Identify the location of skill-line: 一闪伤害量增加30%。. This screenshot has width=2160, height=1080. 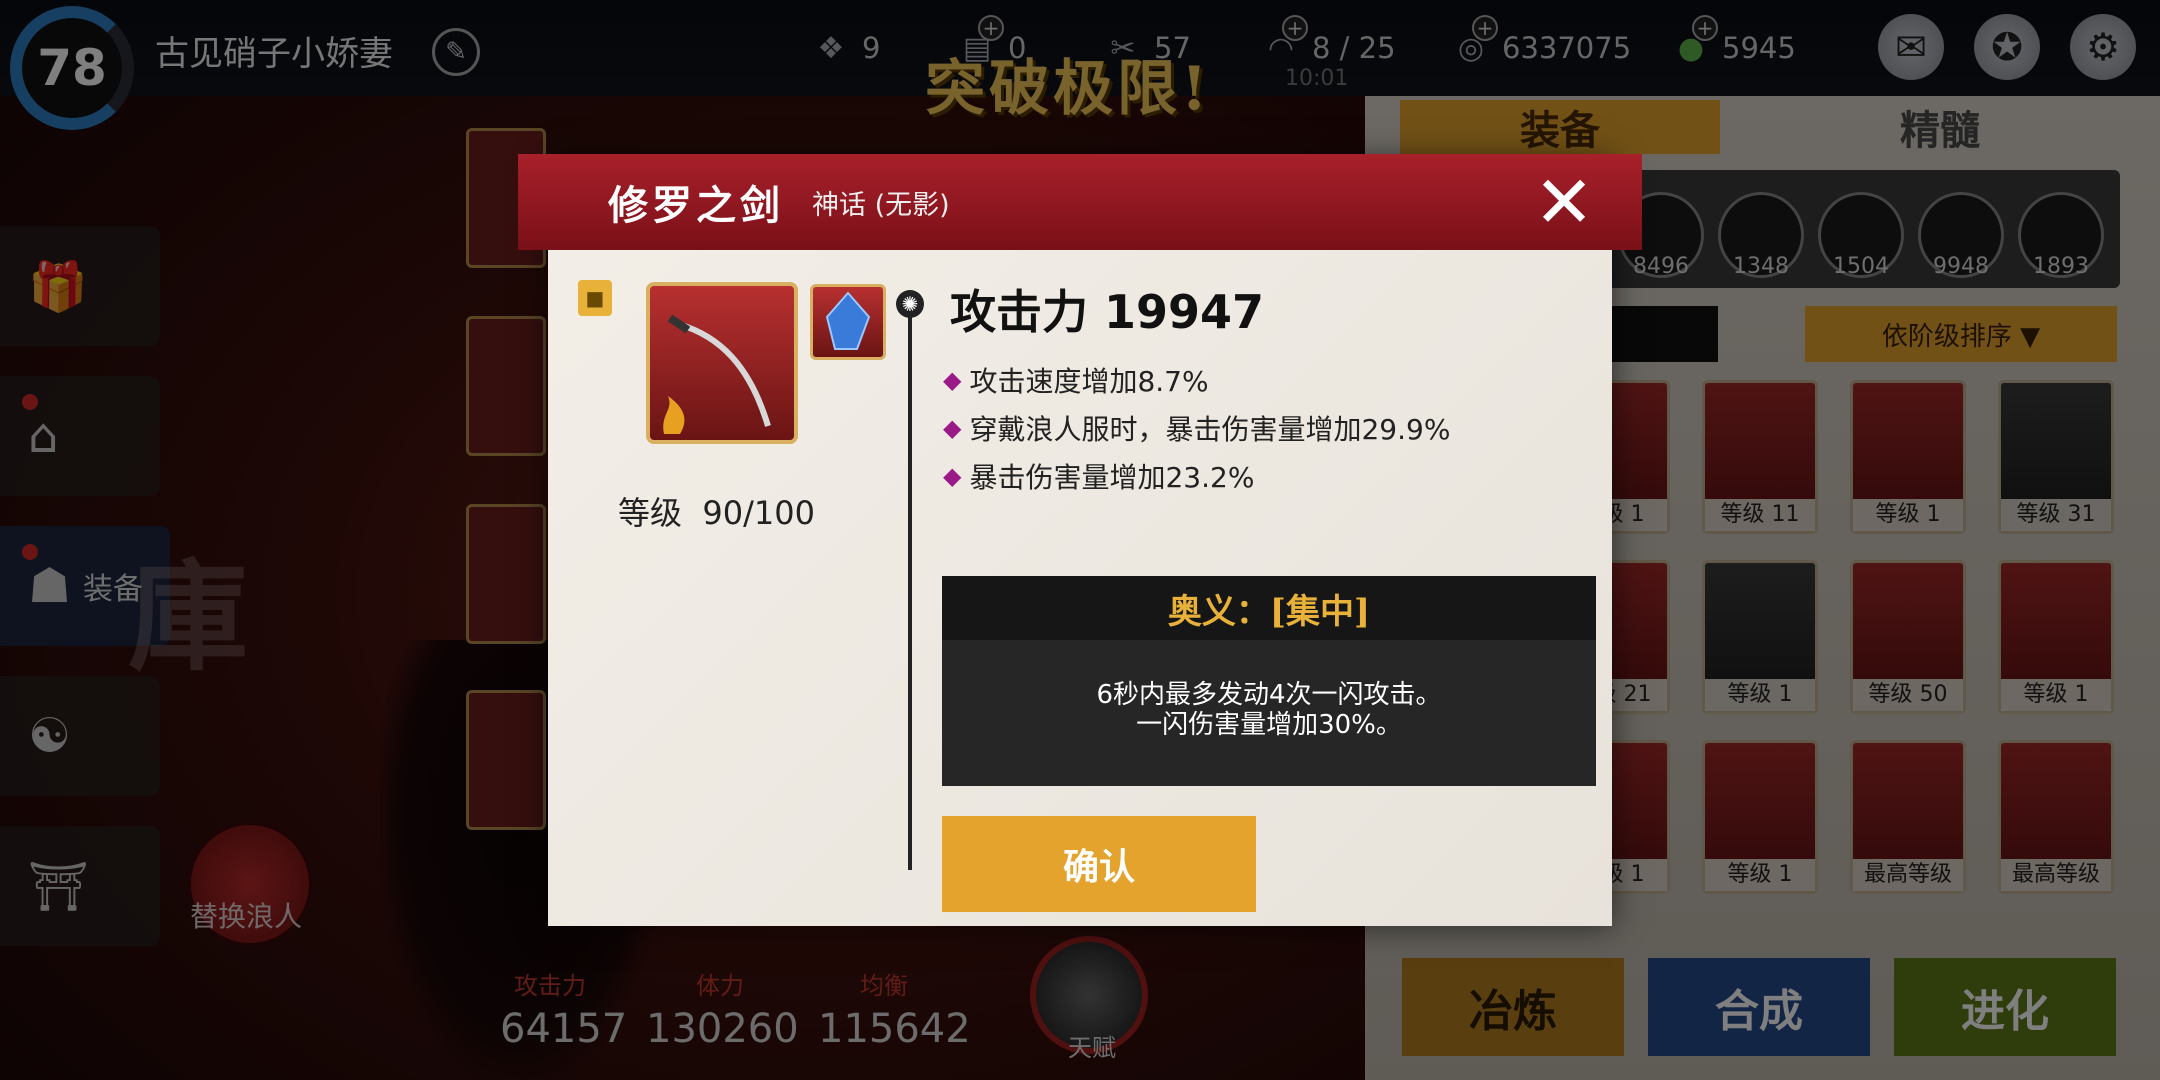
(1269, 725).